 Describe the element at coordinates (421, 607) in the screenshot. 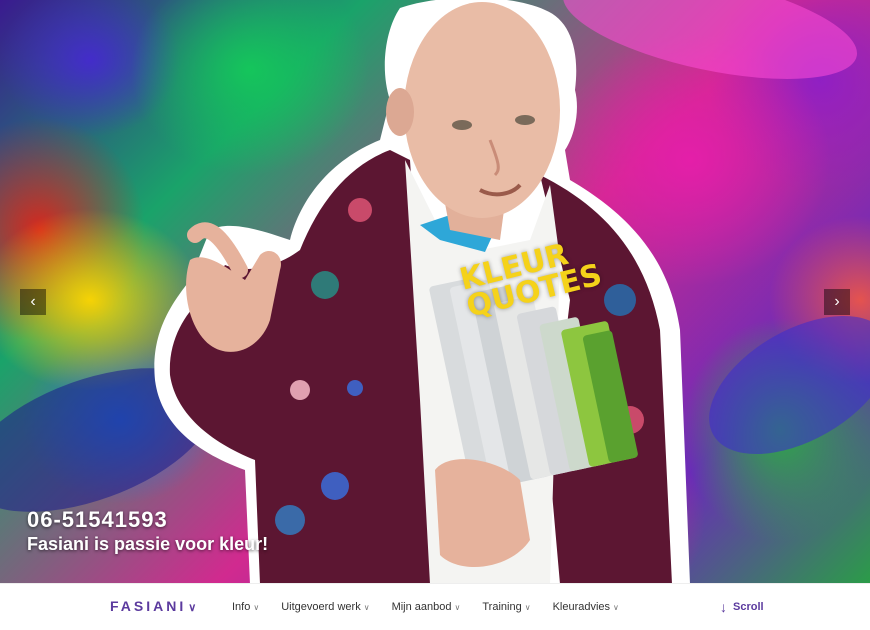

I see `nav-item-label: Mijn aanbod` at that location.